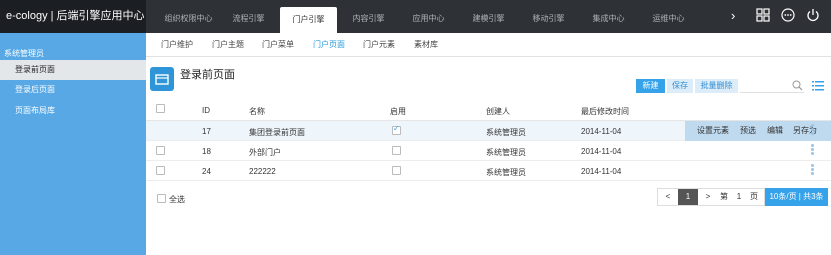 This screenshot has width=831, height=255. Describe the element at coordinates (248, 16) in the screenshot. I see `tab-workflow-engine: 流程引擎` at that location.